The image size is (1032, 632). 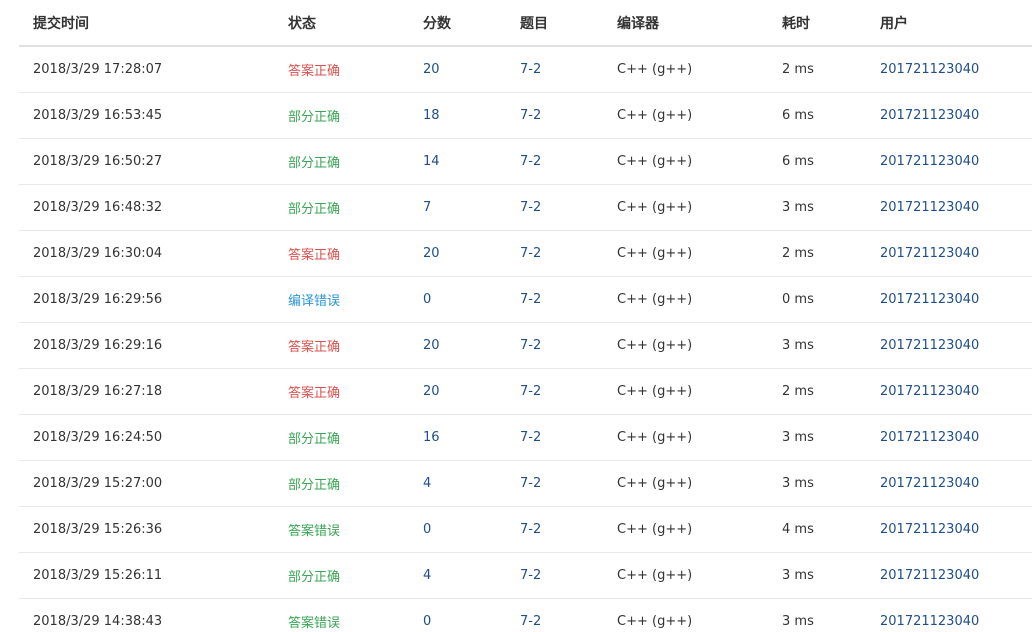 I want to click on header-status: 状态, so click(x=341, y=23).